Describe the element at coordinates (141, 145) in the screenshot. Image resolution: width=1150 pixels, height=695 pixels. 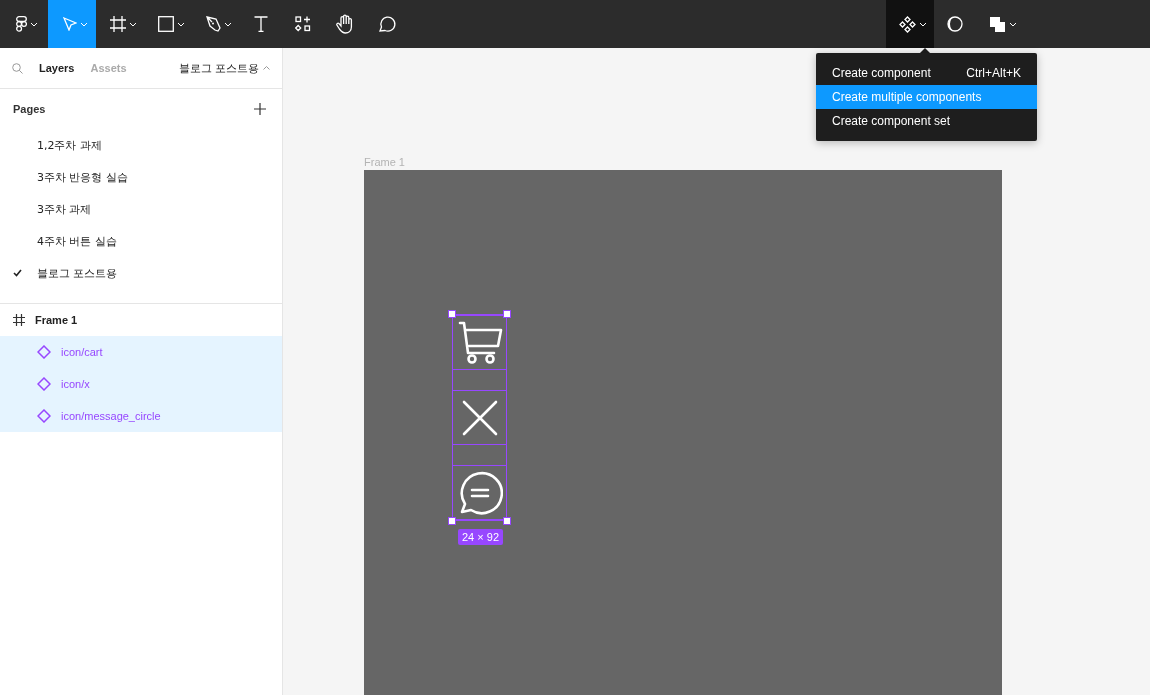
I see `page-item: 1,2주차 과제` at that location.